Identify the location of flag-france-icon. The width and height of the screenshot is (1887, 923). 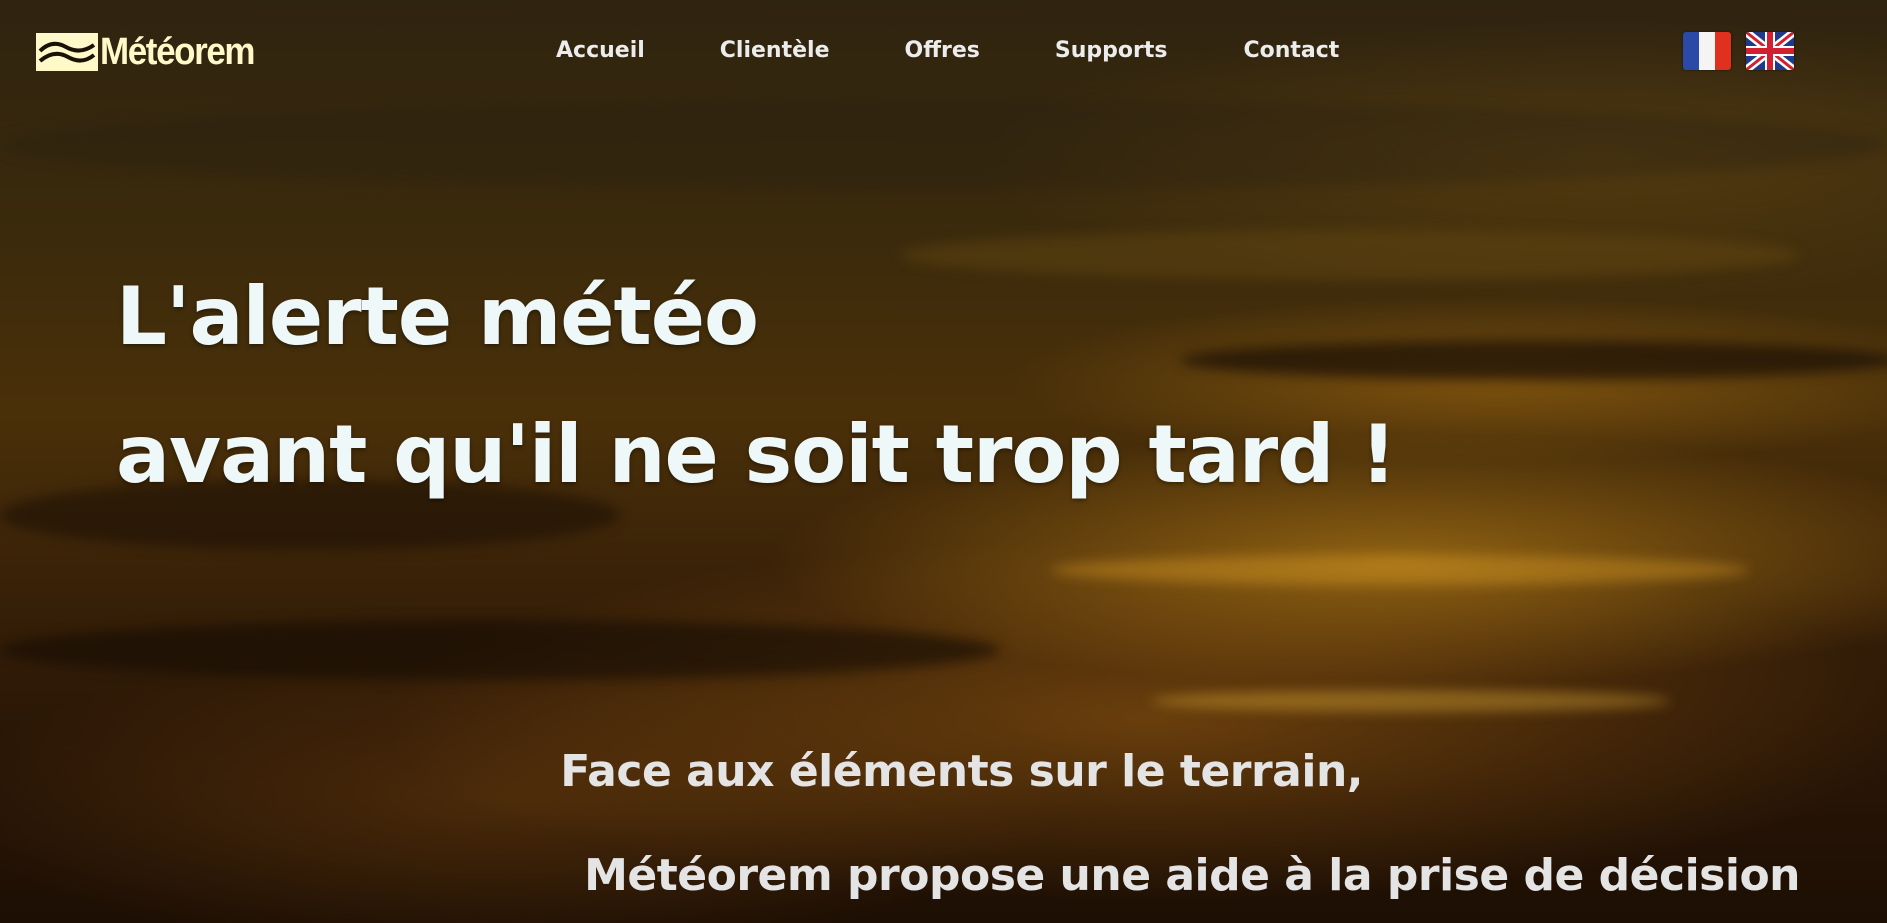
(1707, 51).